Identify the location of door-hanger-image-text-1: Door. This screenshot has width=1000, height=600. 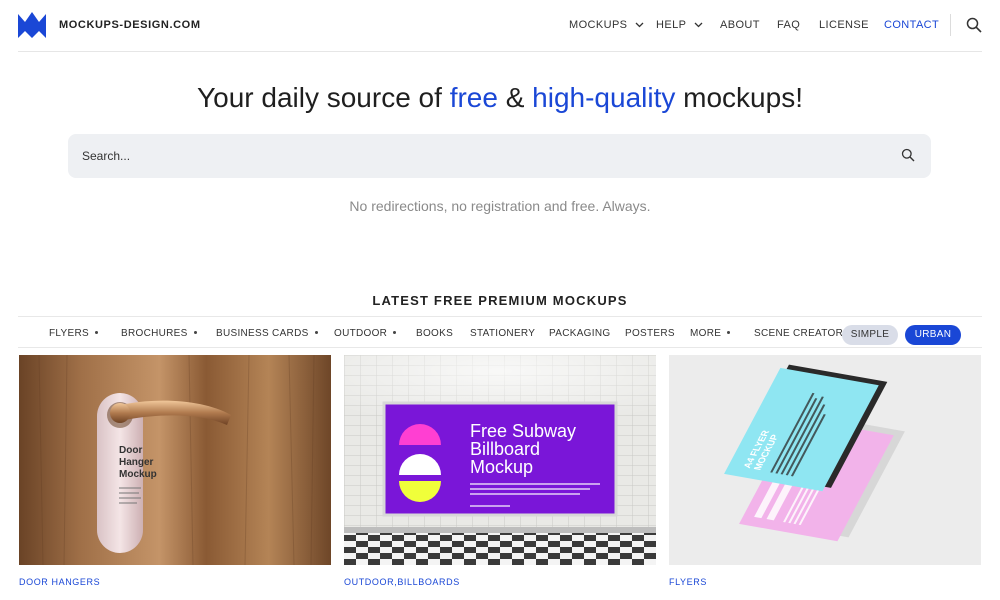
(130, 450).